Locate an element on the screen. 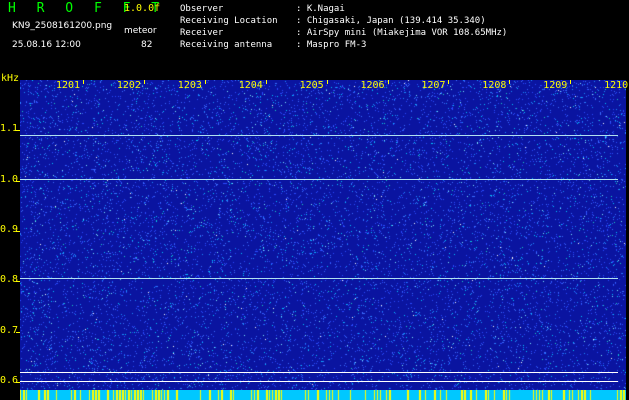 The width and height of the screenshot is (629, 400). y-tick-label: 0.6 is located at coordinates (9, 380).